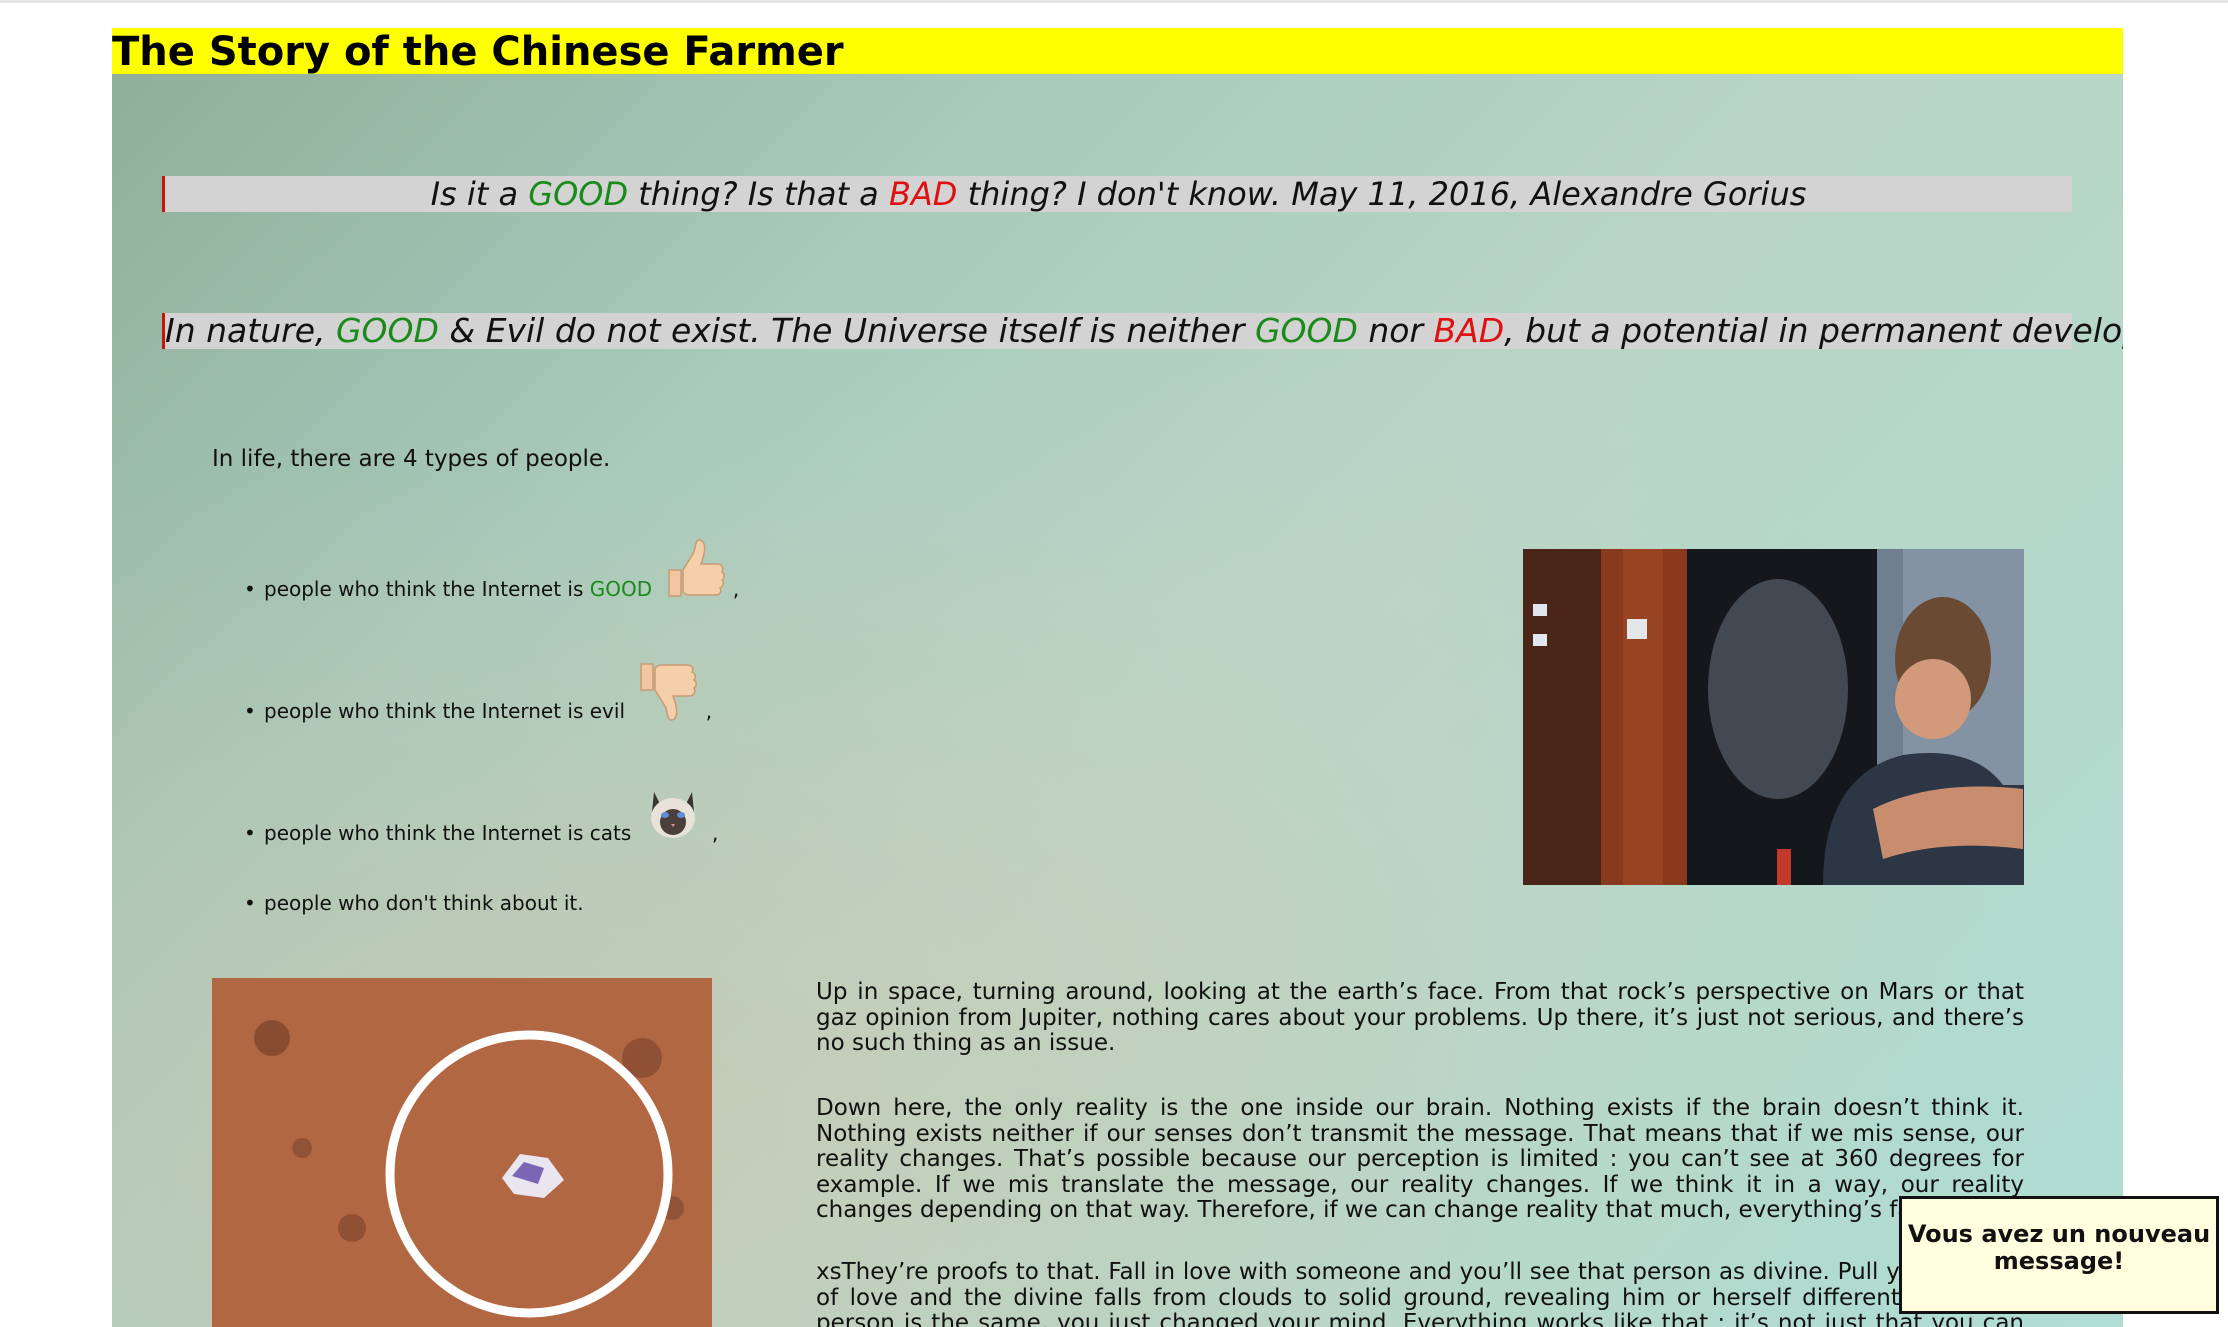 This screenshot has width=2228, height=1327. What do you see at coordinates (448, 833) in the screenshot?
I see `list-item-text: people who think the Internet is cats` at bounding box center [448, 833].